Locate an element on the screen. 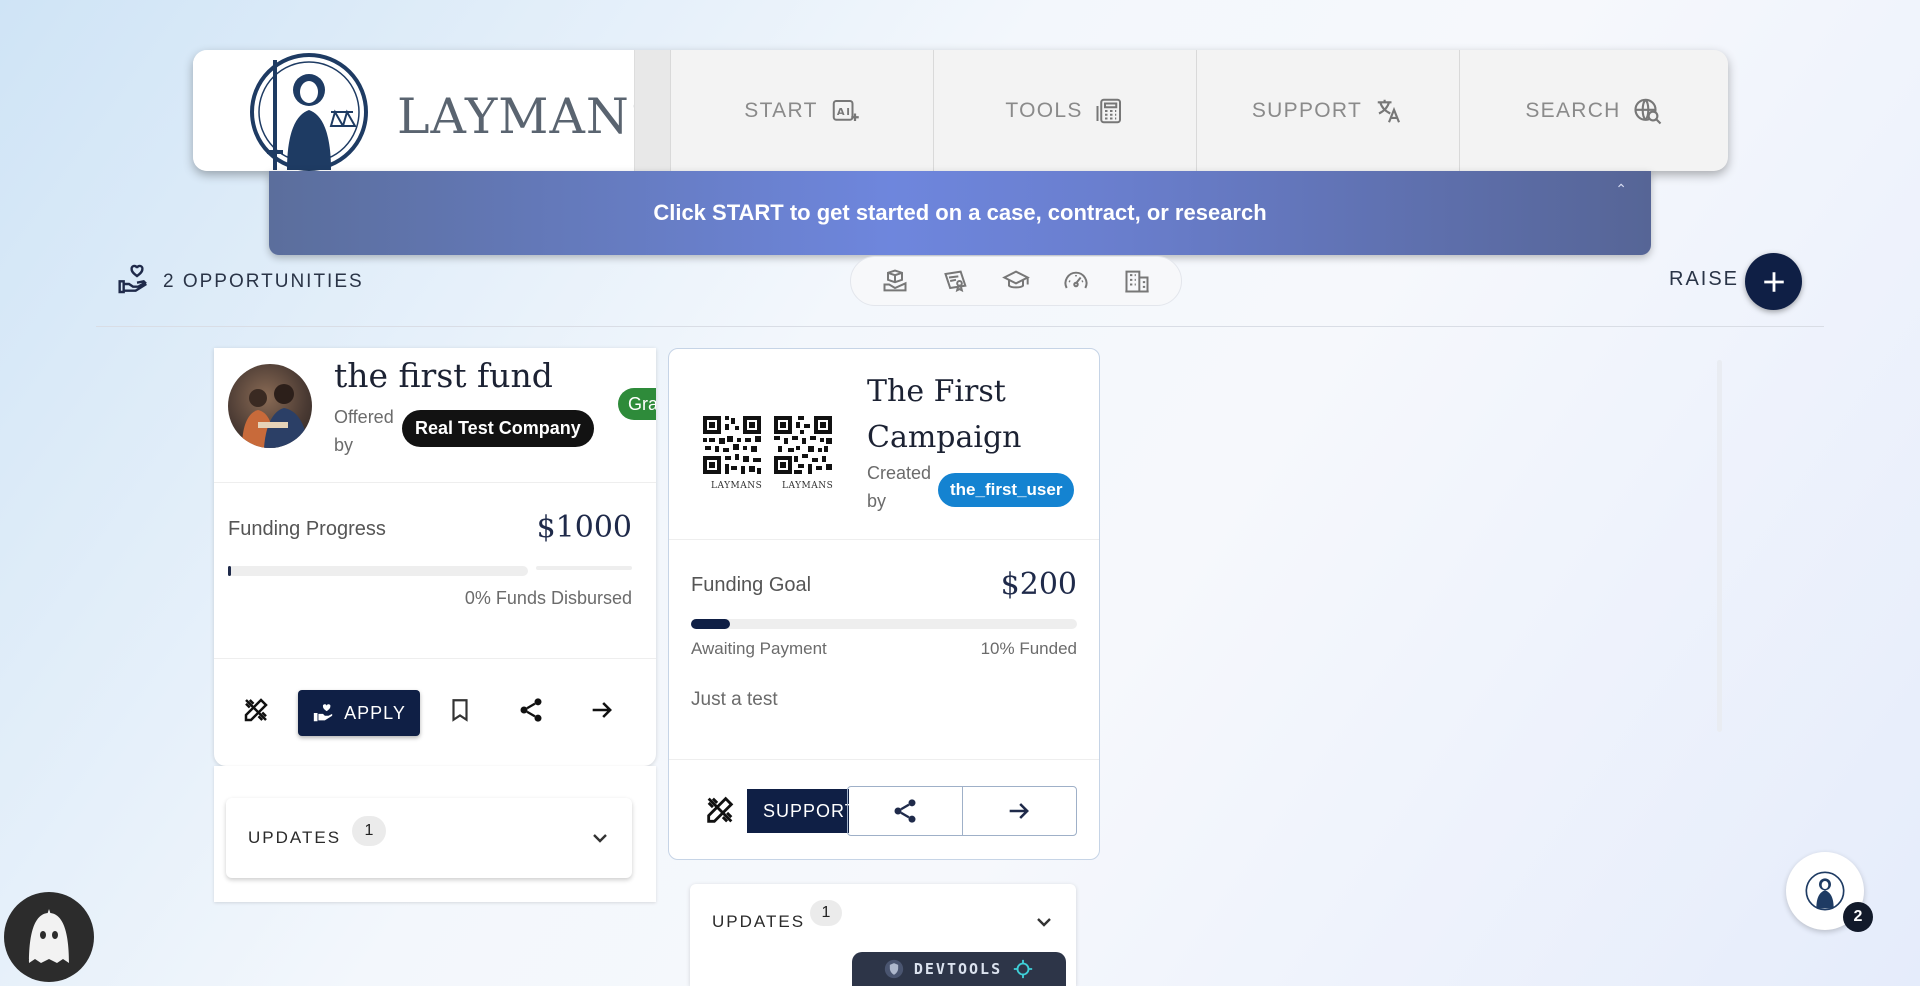  raise-label: RAISE is located at coordinates (1704, 279).